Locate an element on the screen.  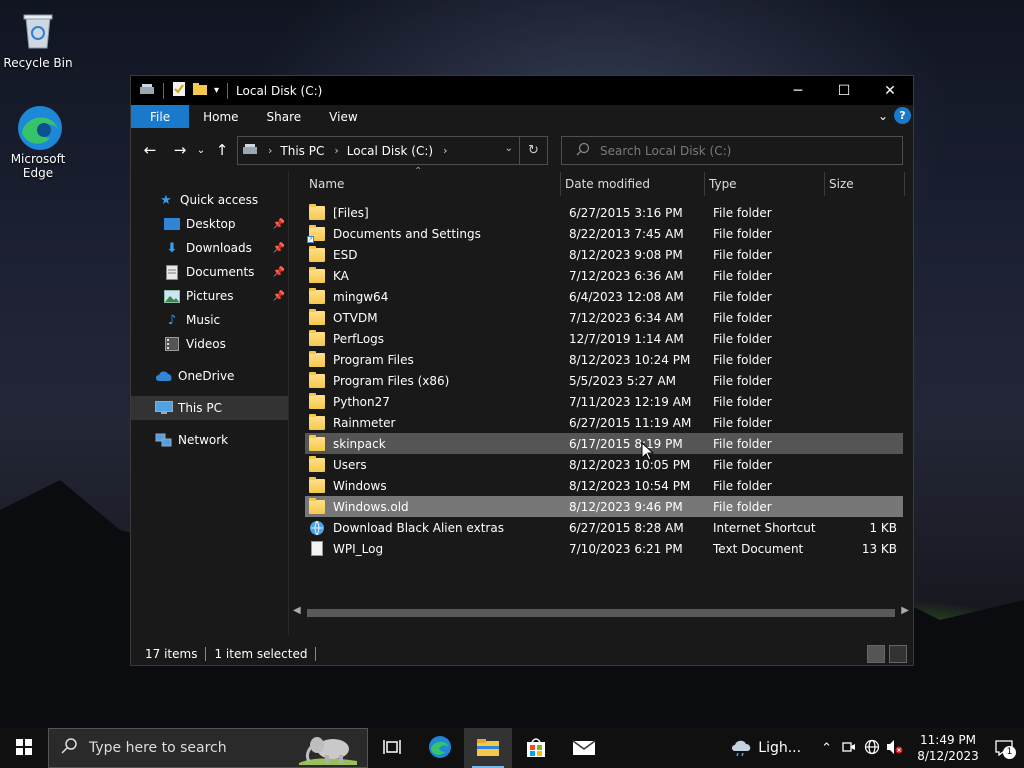
back-button: ← is located at coordinates (150, 150).